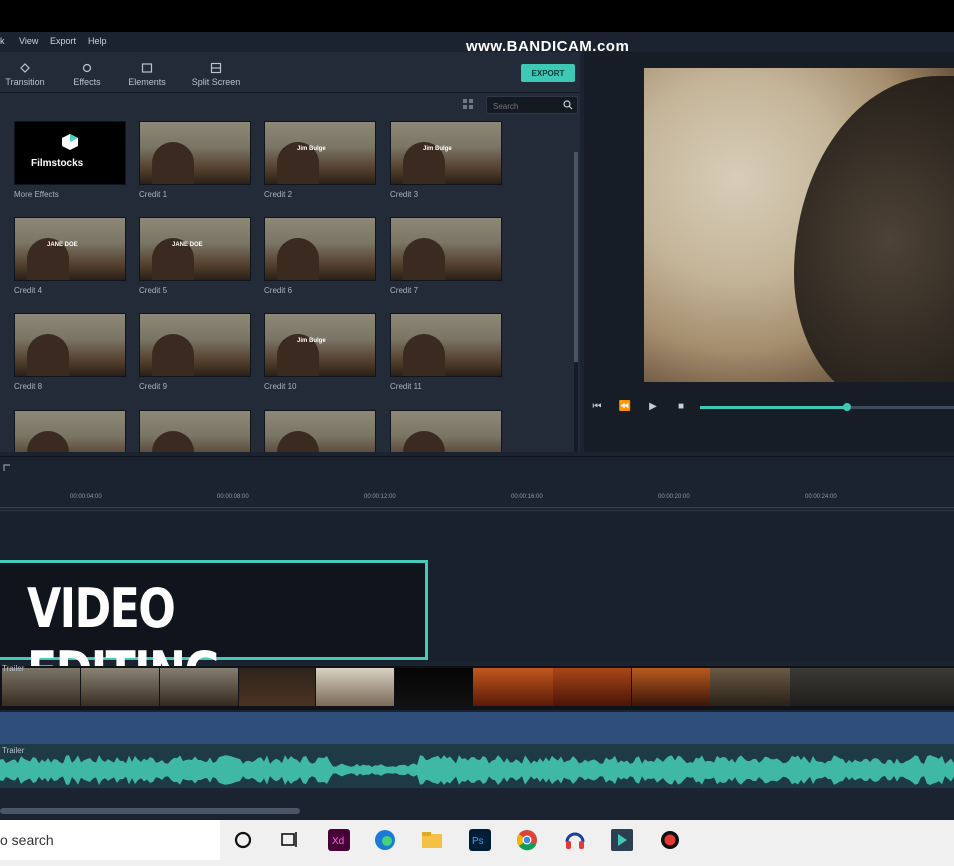 This screenshot has height=866, width=954. Describe the element at coordinates (70, 142) in the screenshot. I see `filmstocks-logo-icon` at that location.